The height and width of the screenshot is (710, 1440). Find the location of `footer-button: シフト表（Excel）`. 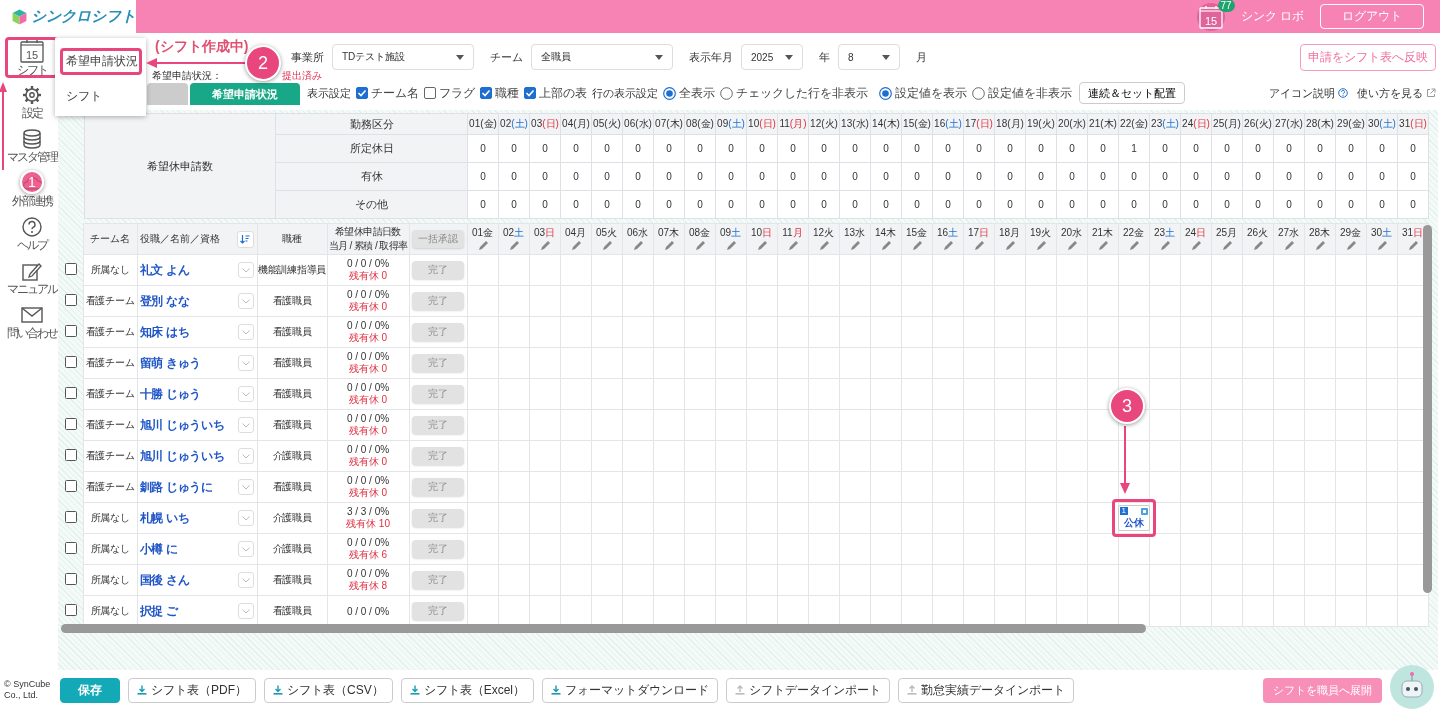

footer-button: シフト表（Excel） is located at coordinates (467, 690).